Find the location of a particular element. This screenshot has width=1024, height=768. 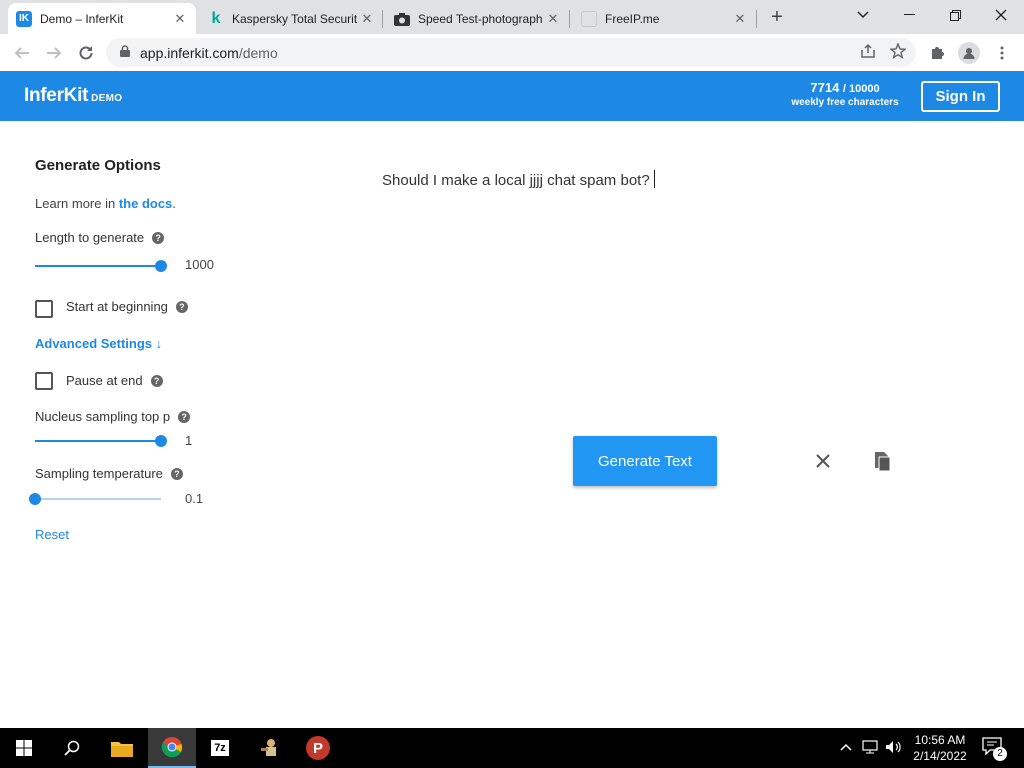

temperature-value: 0.1 is located at coordinates (194, 498).